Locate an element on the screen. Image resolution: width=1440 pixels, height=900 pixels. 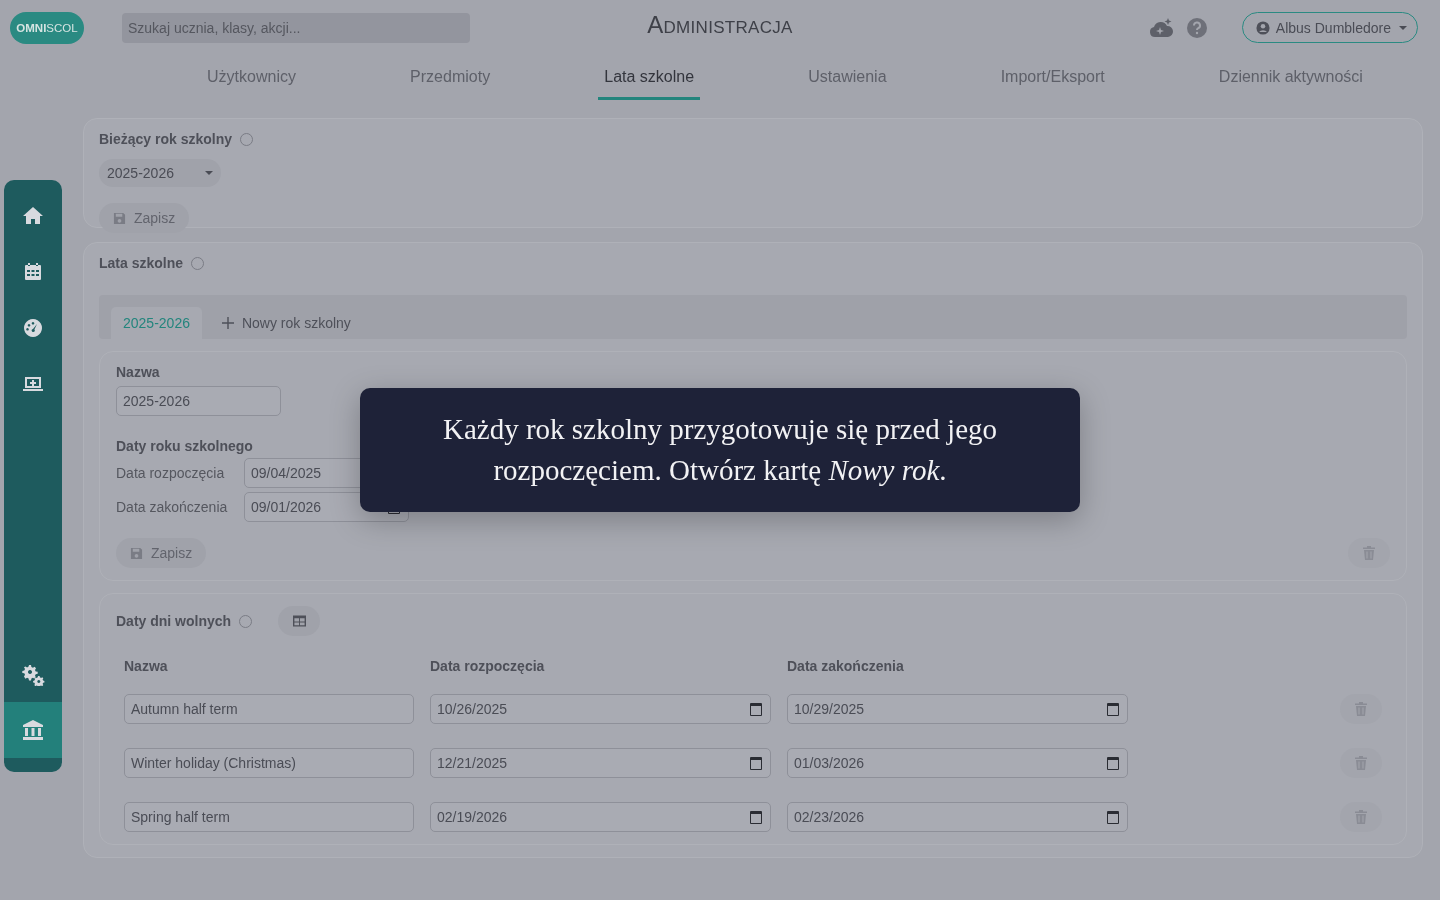
section-title: Daty dni wolnych is located at coordinates (174, 621).